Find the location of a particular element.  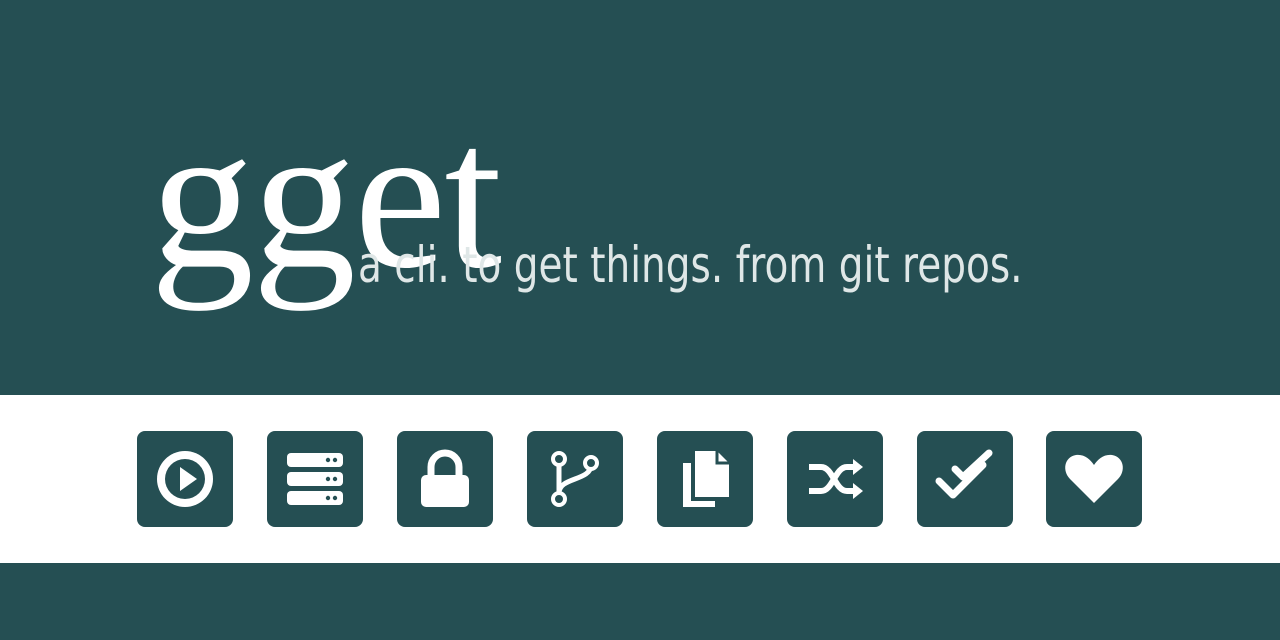

shuffle-tile is located at coordinates (835, 479).